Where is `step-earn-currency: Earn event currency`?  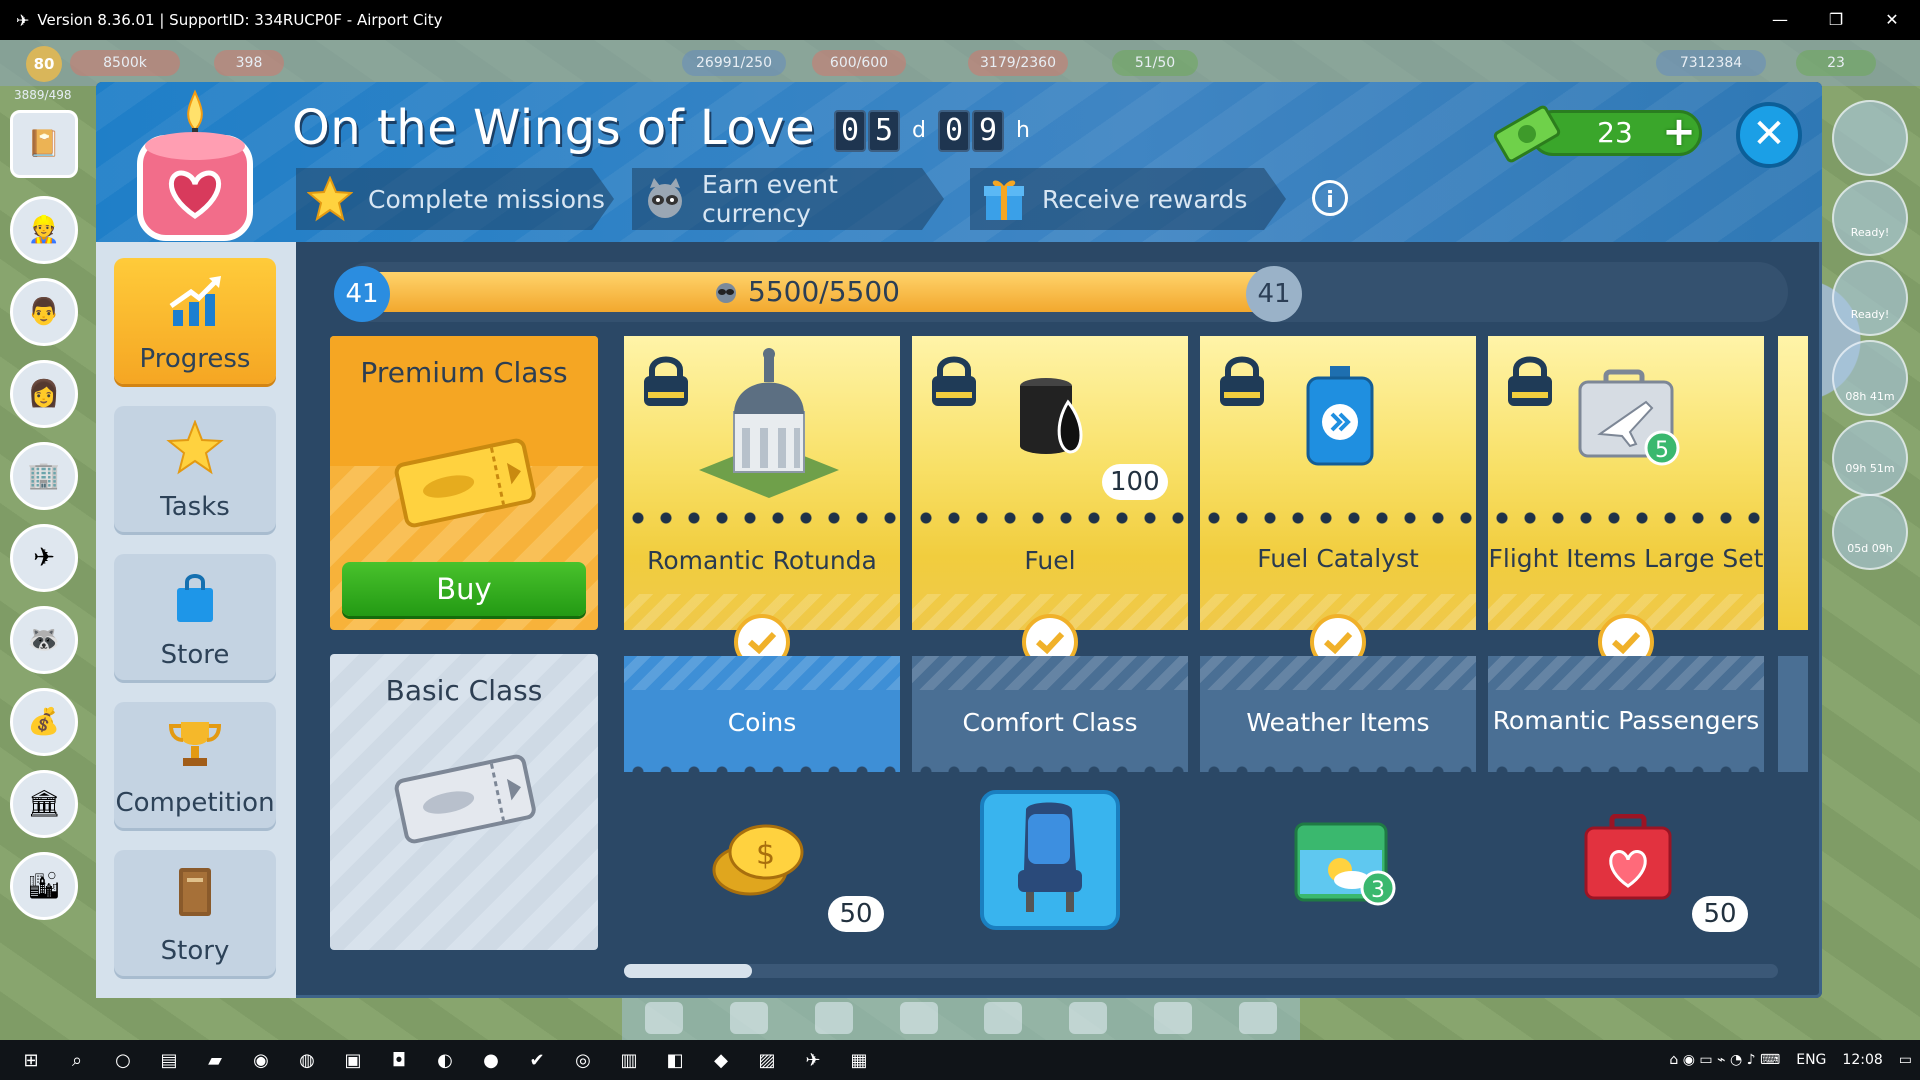
step-earn-currency: Earn event currency is located at coordinates (788, 199).